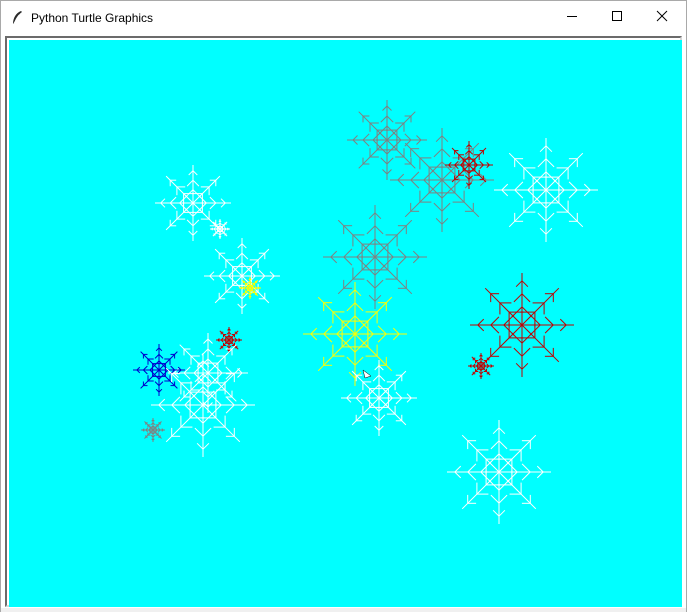 Image resolution: width=687 pixels, height=612 pixels. What do you see at coordinates (343, 610) in the screenshot?
I see `window-bottom-edge` at bounding box center [343, 610].